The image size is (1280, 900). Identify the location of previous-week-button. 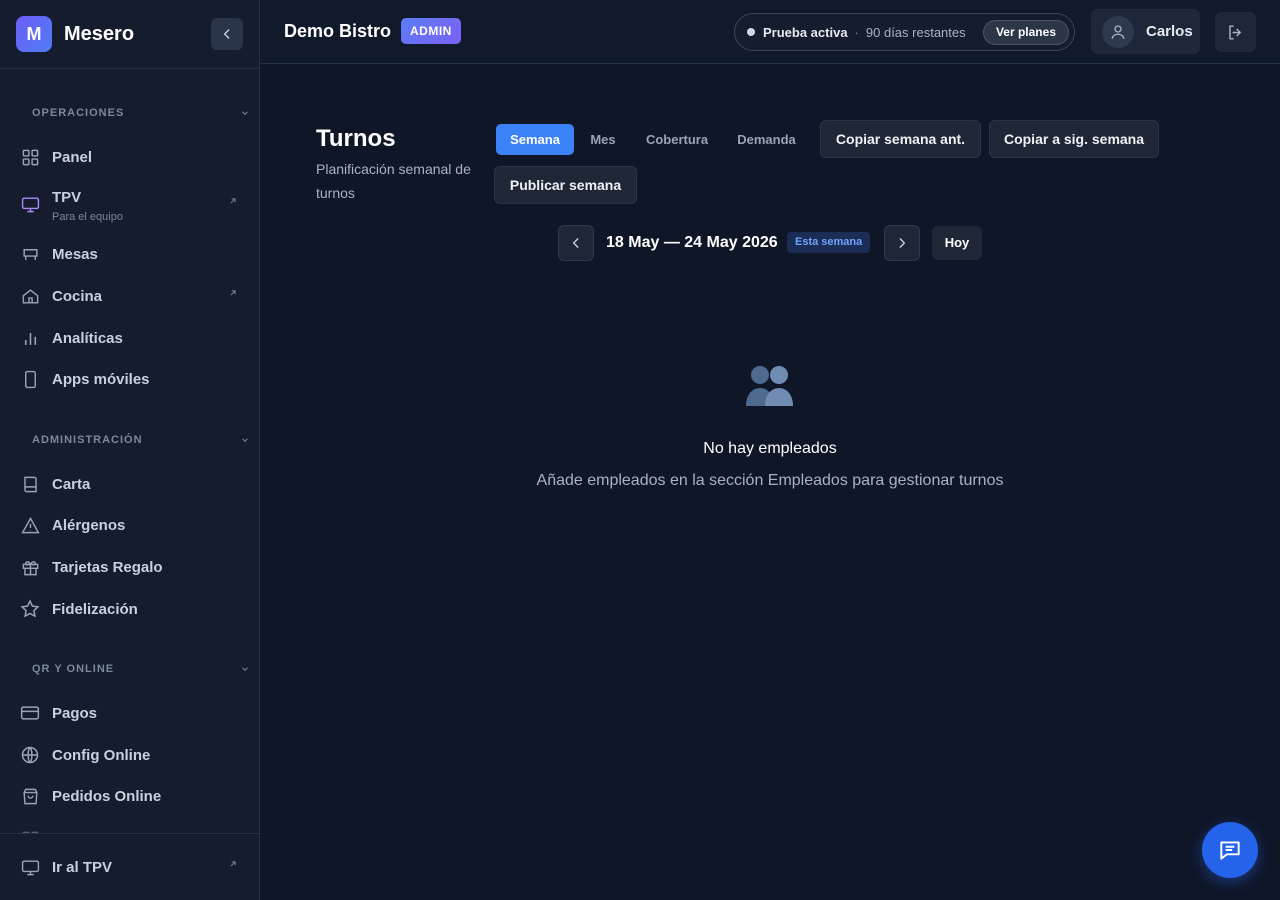
(576, 243).